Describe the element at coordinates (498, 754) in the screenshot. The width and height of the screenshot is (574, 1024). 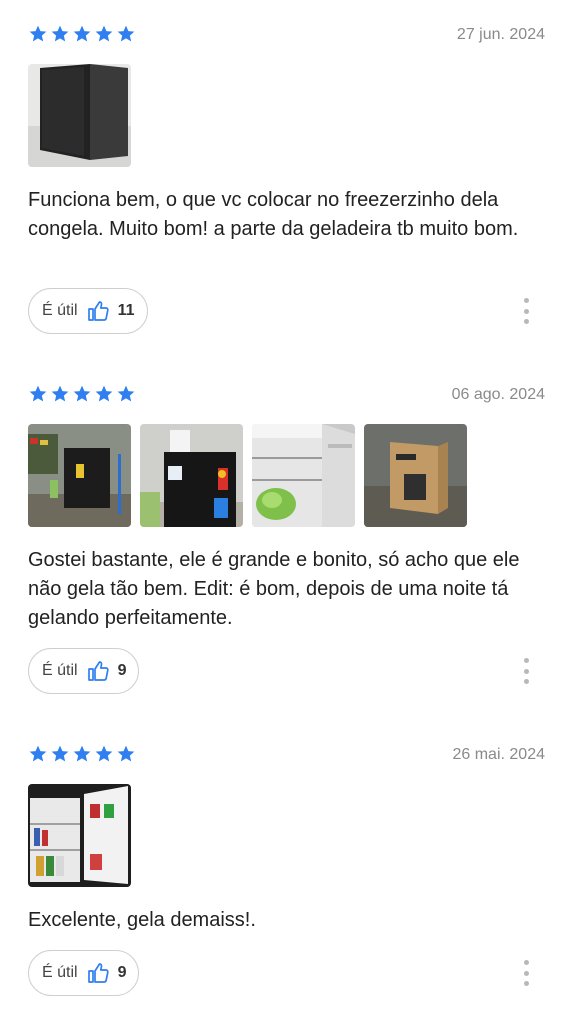
I see `review-date: 26 mai. 2024` at that location.